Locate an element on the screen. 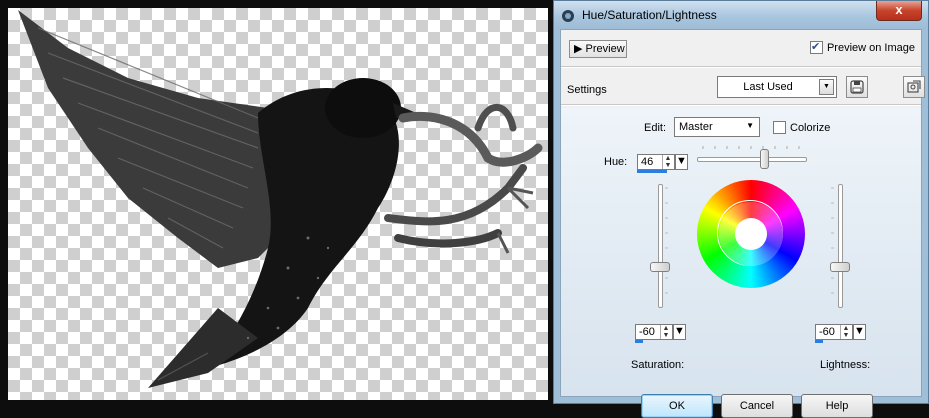  hue-slider-ticks is located at coordinates (751, 147).